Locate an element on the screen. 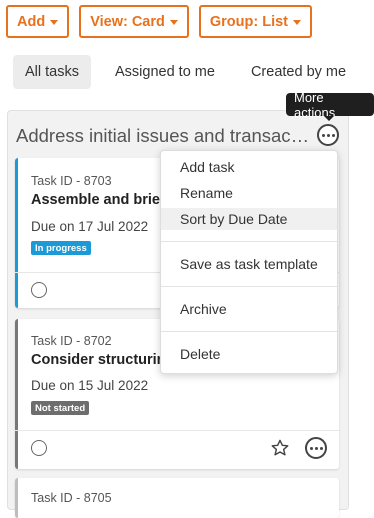 The image size is (374, 518). task-id: Task ID - 8702 is located at coordinates (71, 341).